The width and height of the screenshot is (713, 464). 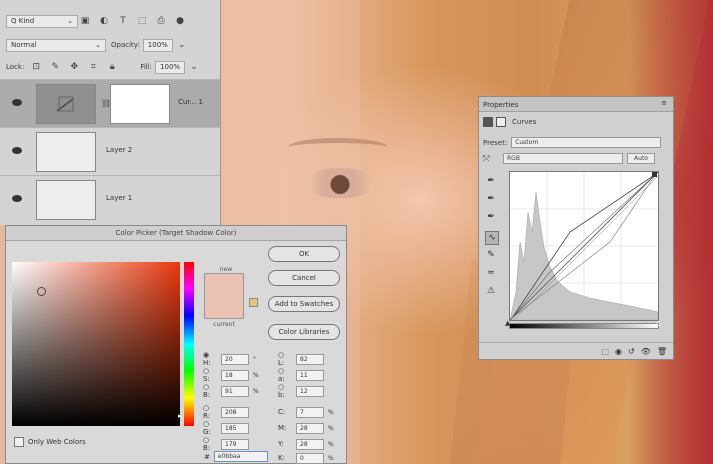 What do you see at coordinates (161, 21) in the screenshot?
I see `smart-object-filter-icon: ⎙` at bounding box center [161, 21].